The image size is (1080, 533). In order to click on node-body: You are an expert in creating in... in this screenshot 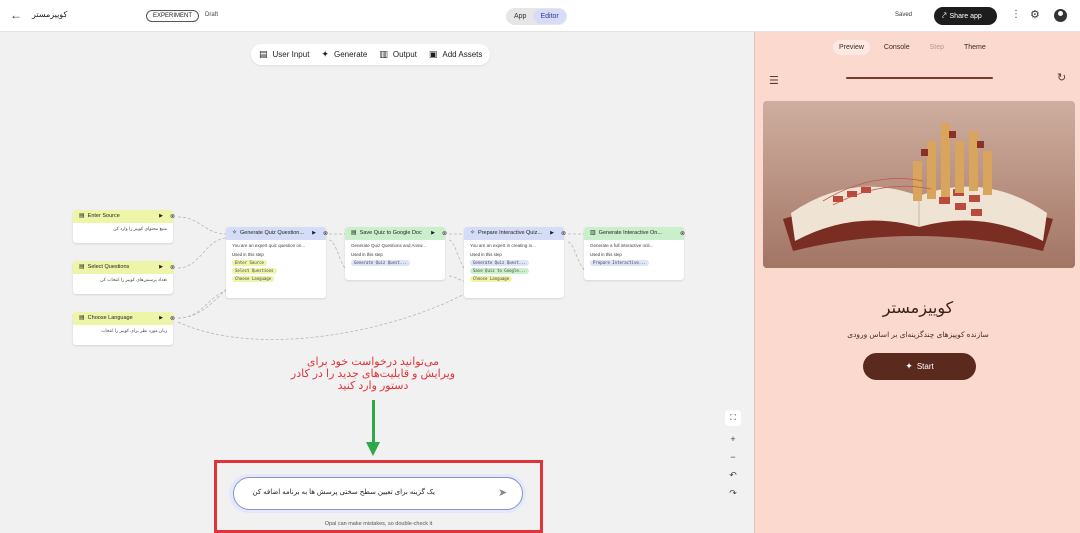, I will do `click(503, 245)`.